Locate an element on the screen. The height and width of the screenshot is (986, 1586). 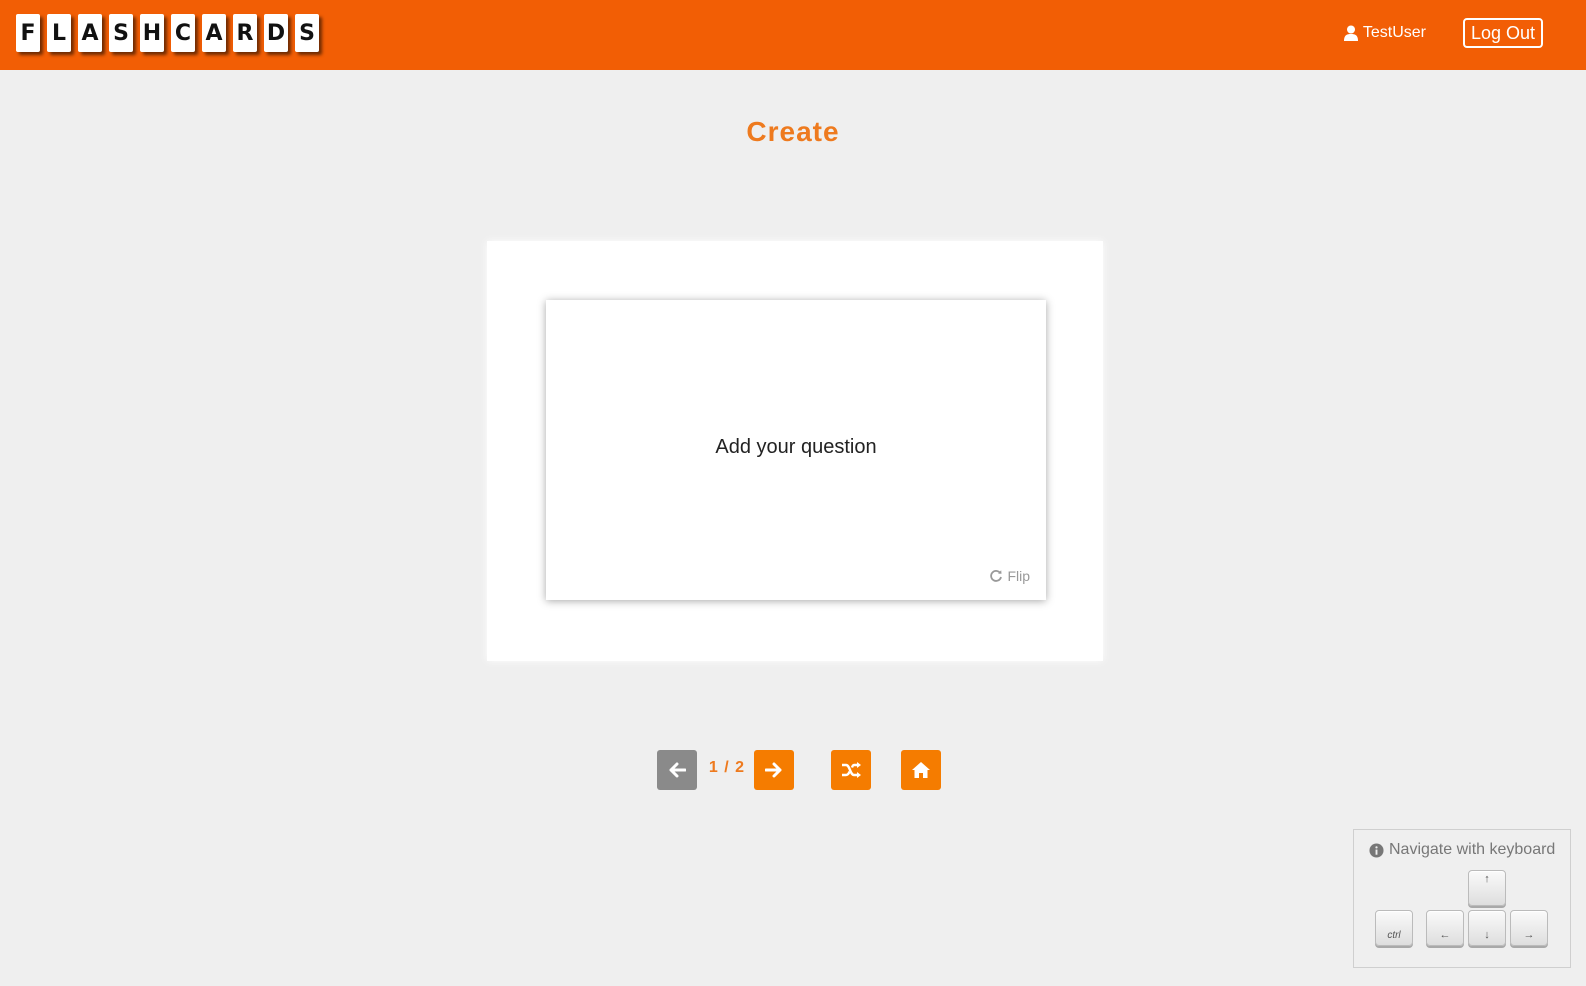
down-arrow-key: ↓ is located at coordinates (1487, 928).